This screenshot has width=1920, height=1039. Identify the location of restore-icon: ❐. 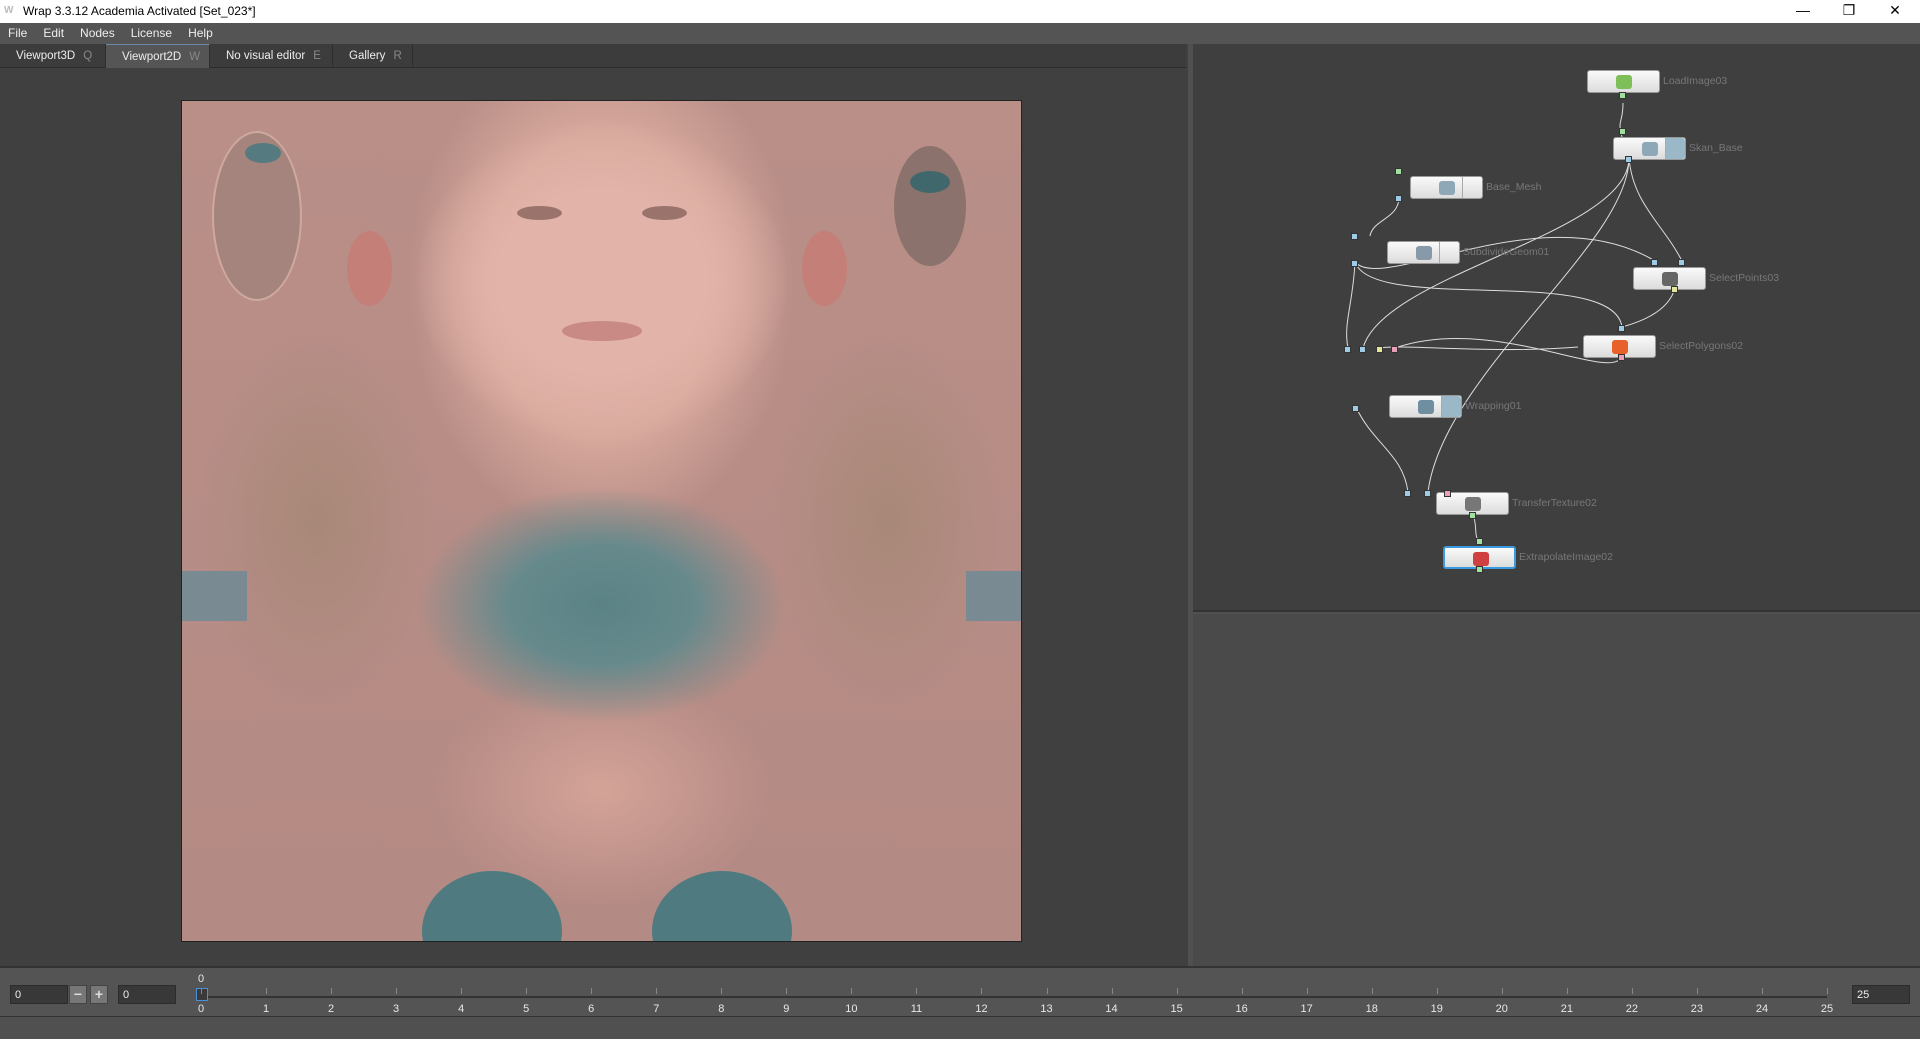
(1849, 11).